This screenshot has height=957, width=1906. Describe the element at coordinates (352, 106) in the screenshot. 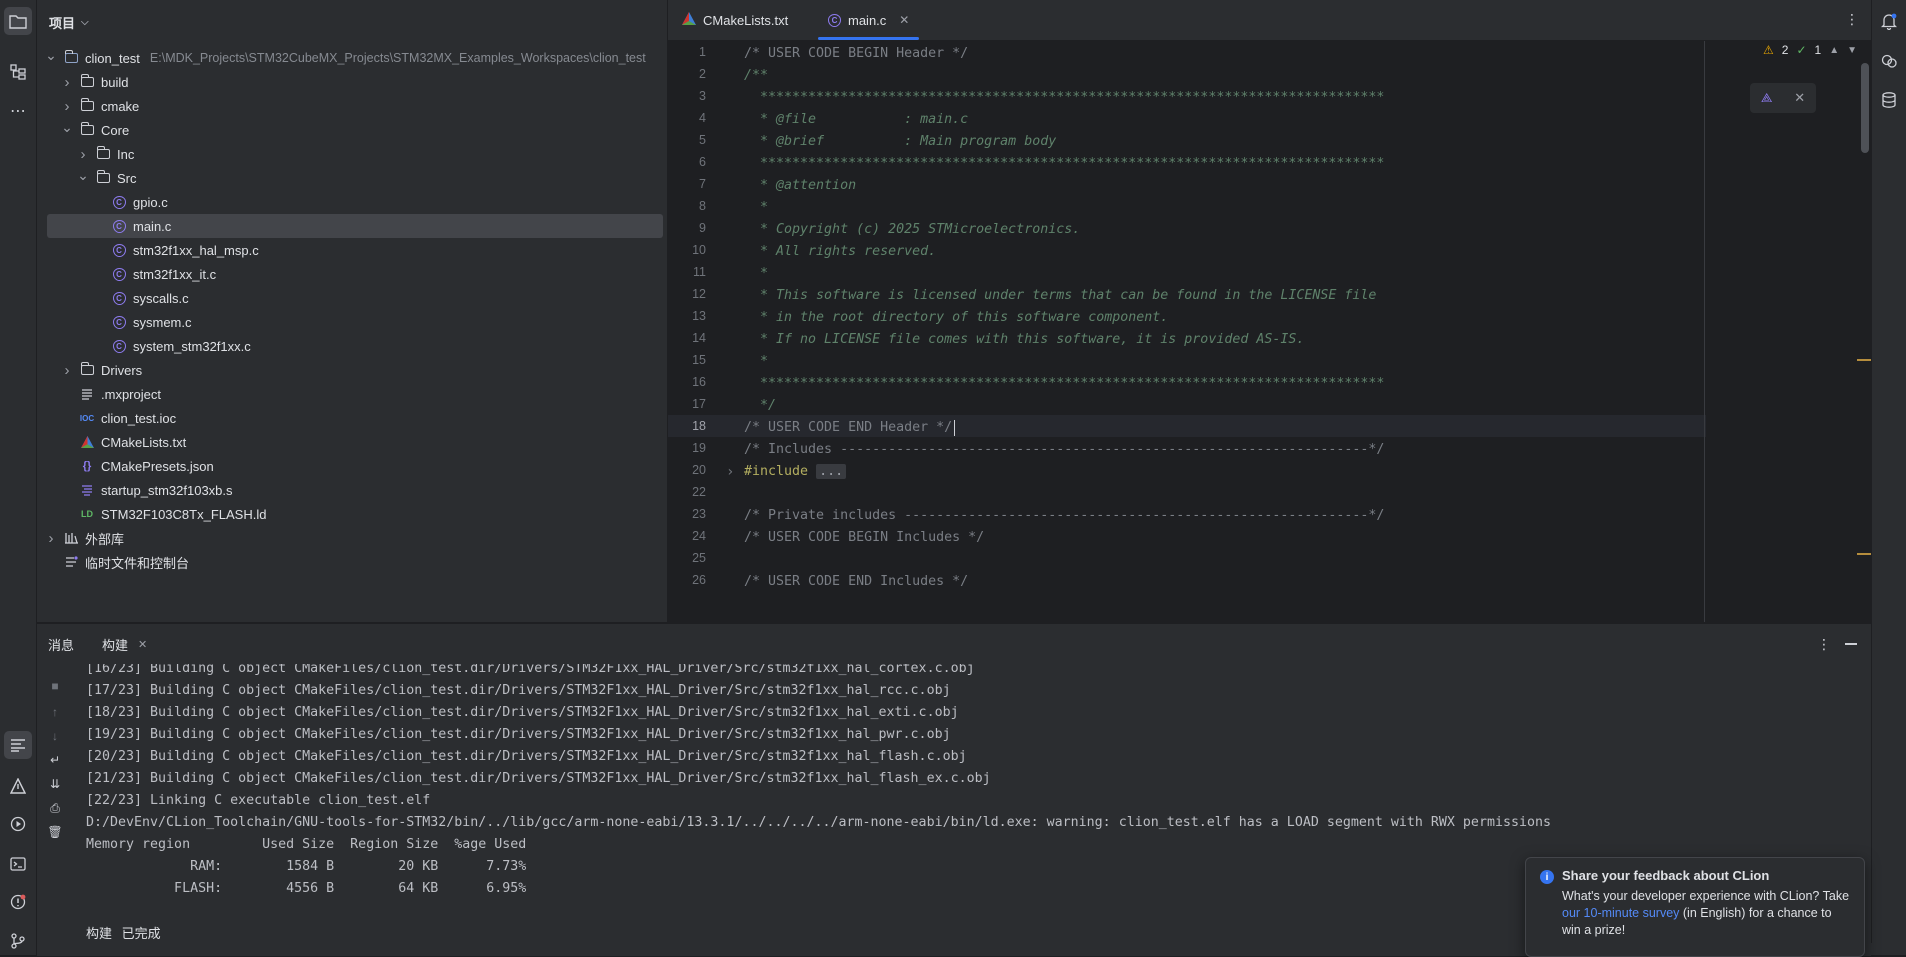

I see `tree-item-cmake: › cmake` at that location.